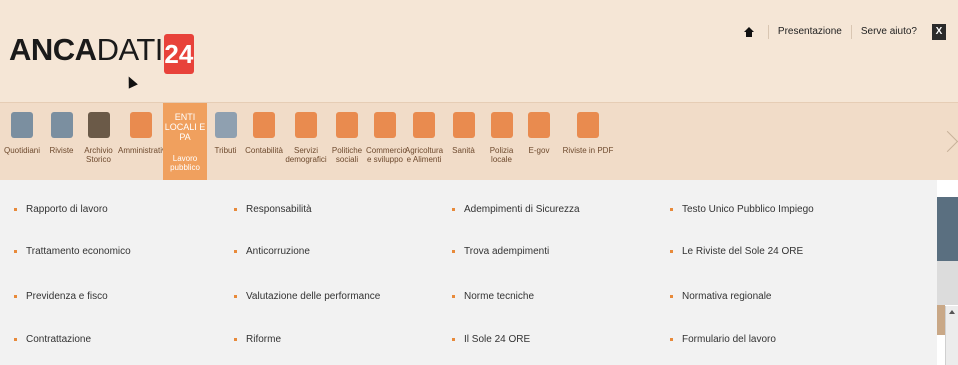 This screenshot has height=365, width=958. What do you see at coordinates (945, 144) in the screenshot?
I see `chevron-right-icon` at bounding box center [945, 144].